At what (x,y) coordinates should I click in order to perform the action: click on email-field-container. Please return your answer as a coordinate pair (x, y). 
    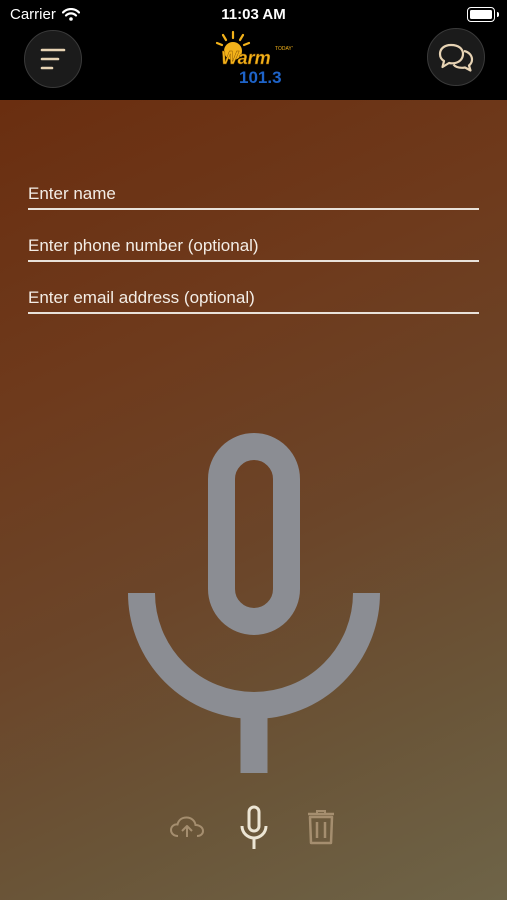
    Looking at the image, I should click on (253, 298).